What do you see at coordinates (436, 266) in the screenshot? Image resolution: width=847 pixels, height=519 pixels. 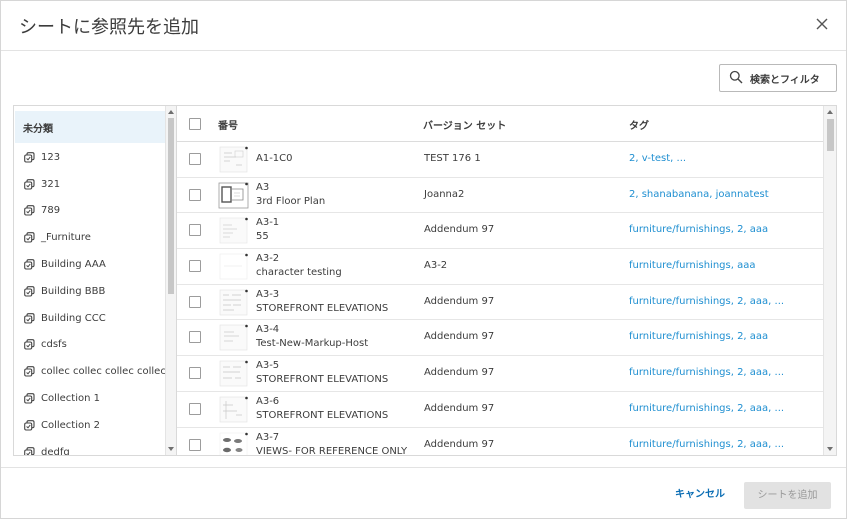 I see `version-set: A3-2` at bounding box center [436, 266].